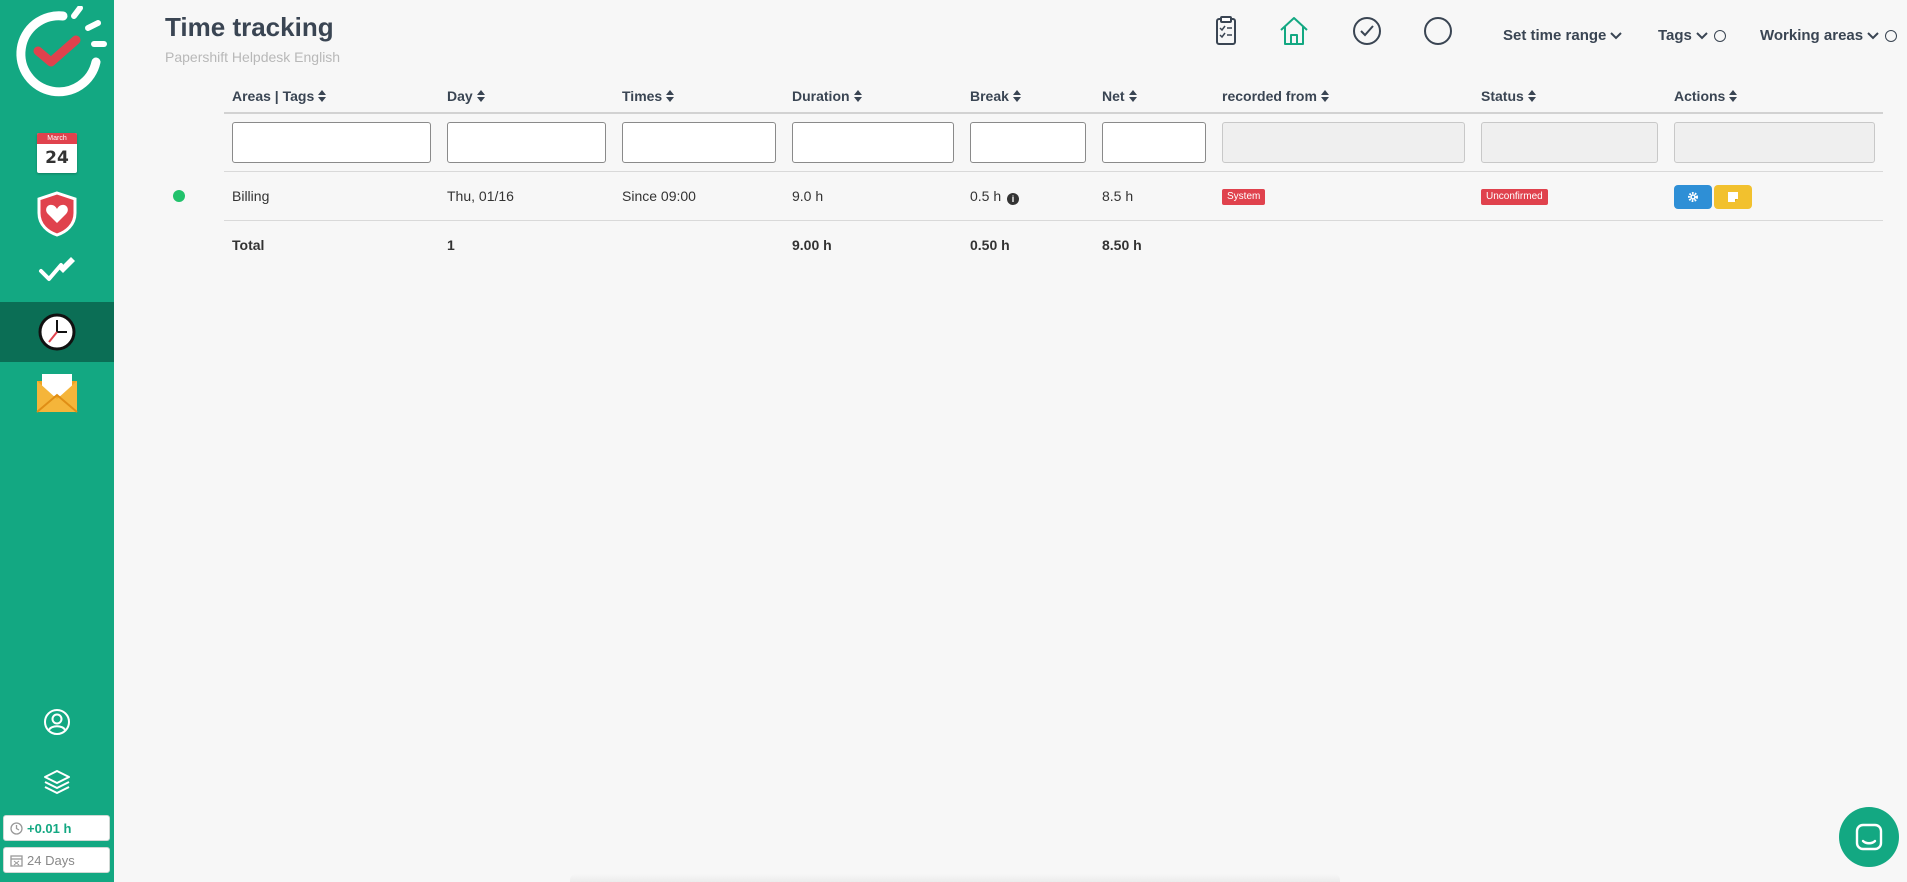 The width and height of the screenshot is (1907, 882). Describe the element at coordinates (49, 828) in the screenshot. I see `overtime-value: +0.01 h` at that location.